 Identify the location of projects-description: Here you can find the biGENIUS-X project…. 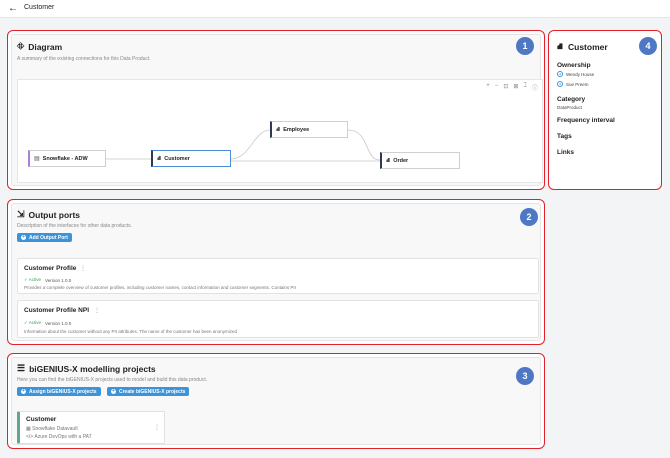
(112, 380).